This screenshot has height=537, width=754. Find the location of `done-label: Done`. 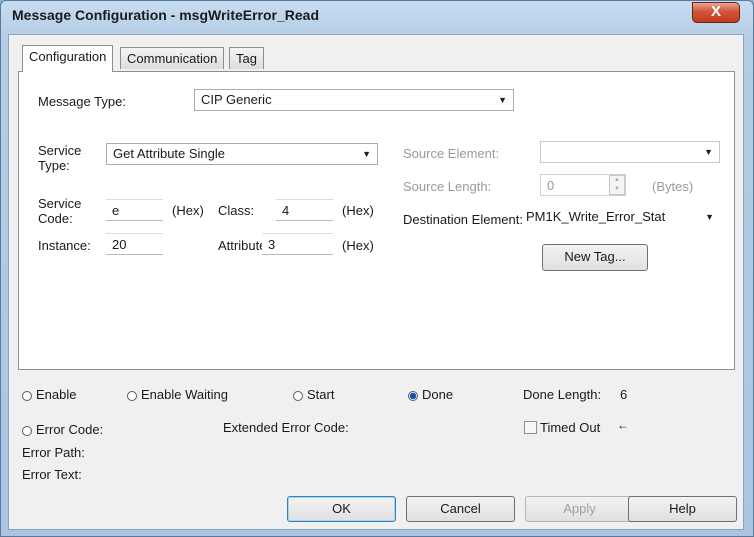

done-label: Done is located at coordinates (438, 394).